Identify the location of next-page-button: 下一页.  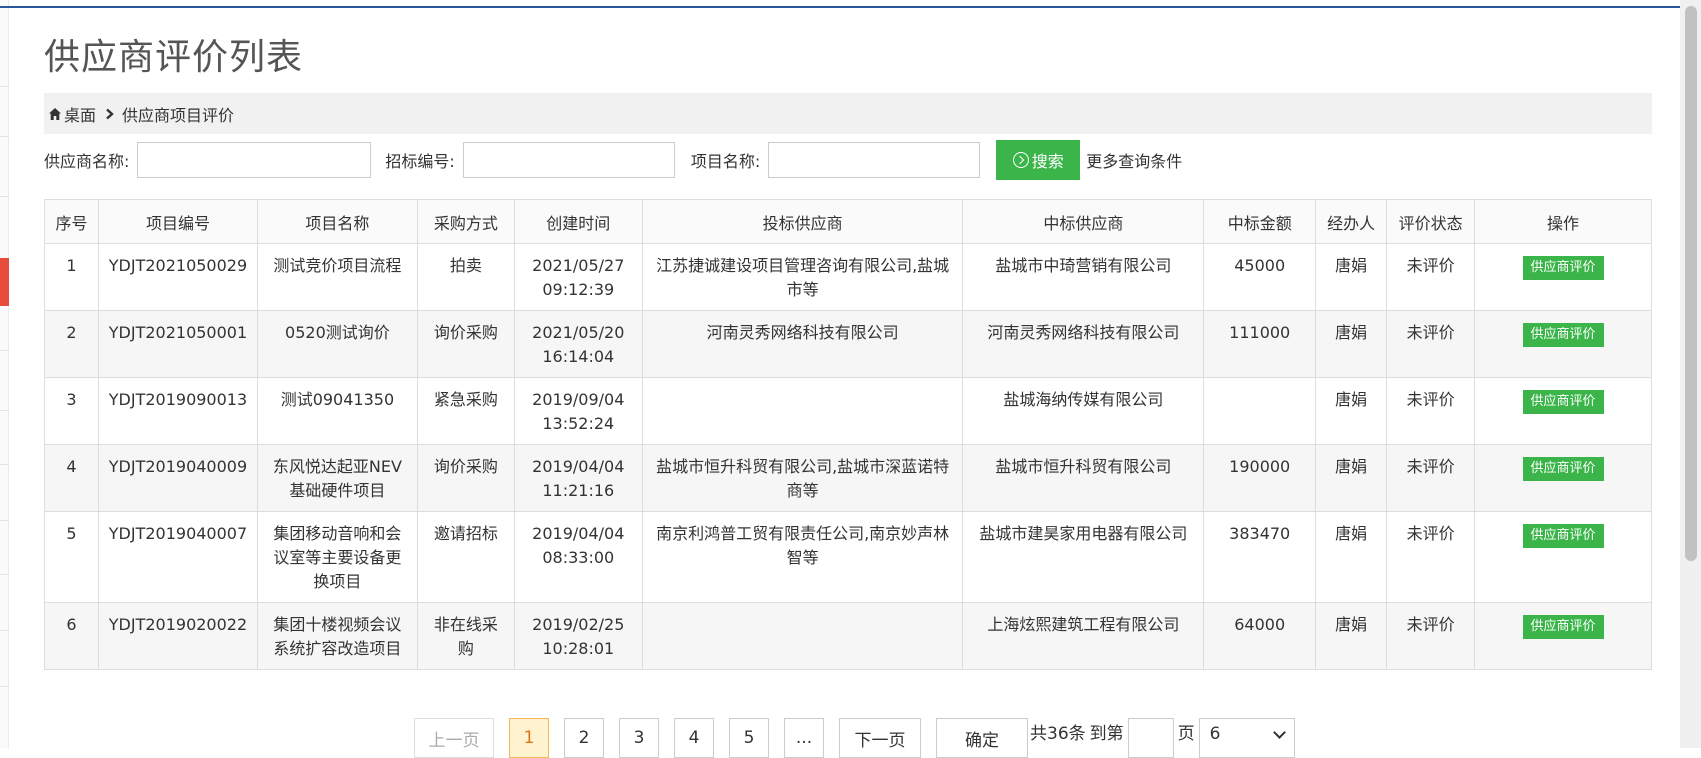
(880, 738).